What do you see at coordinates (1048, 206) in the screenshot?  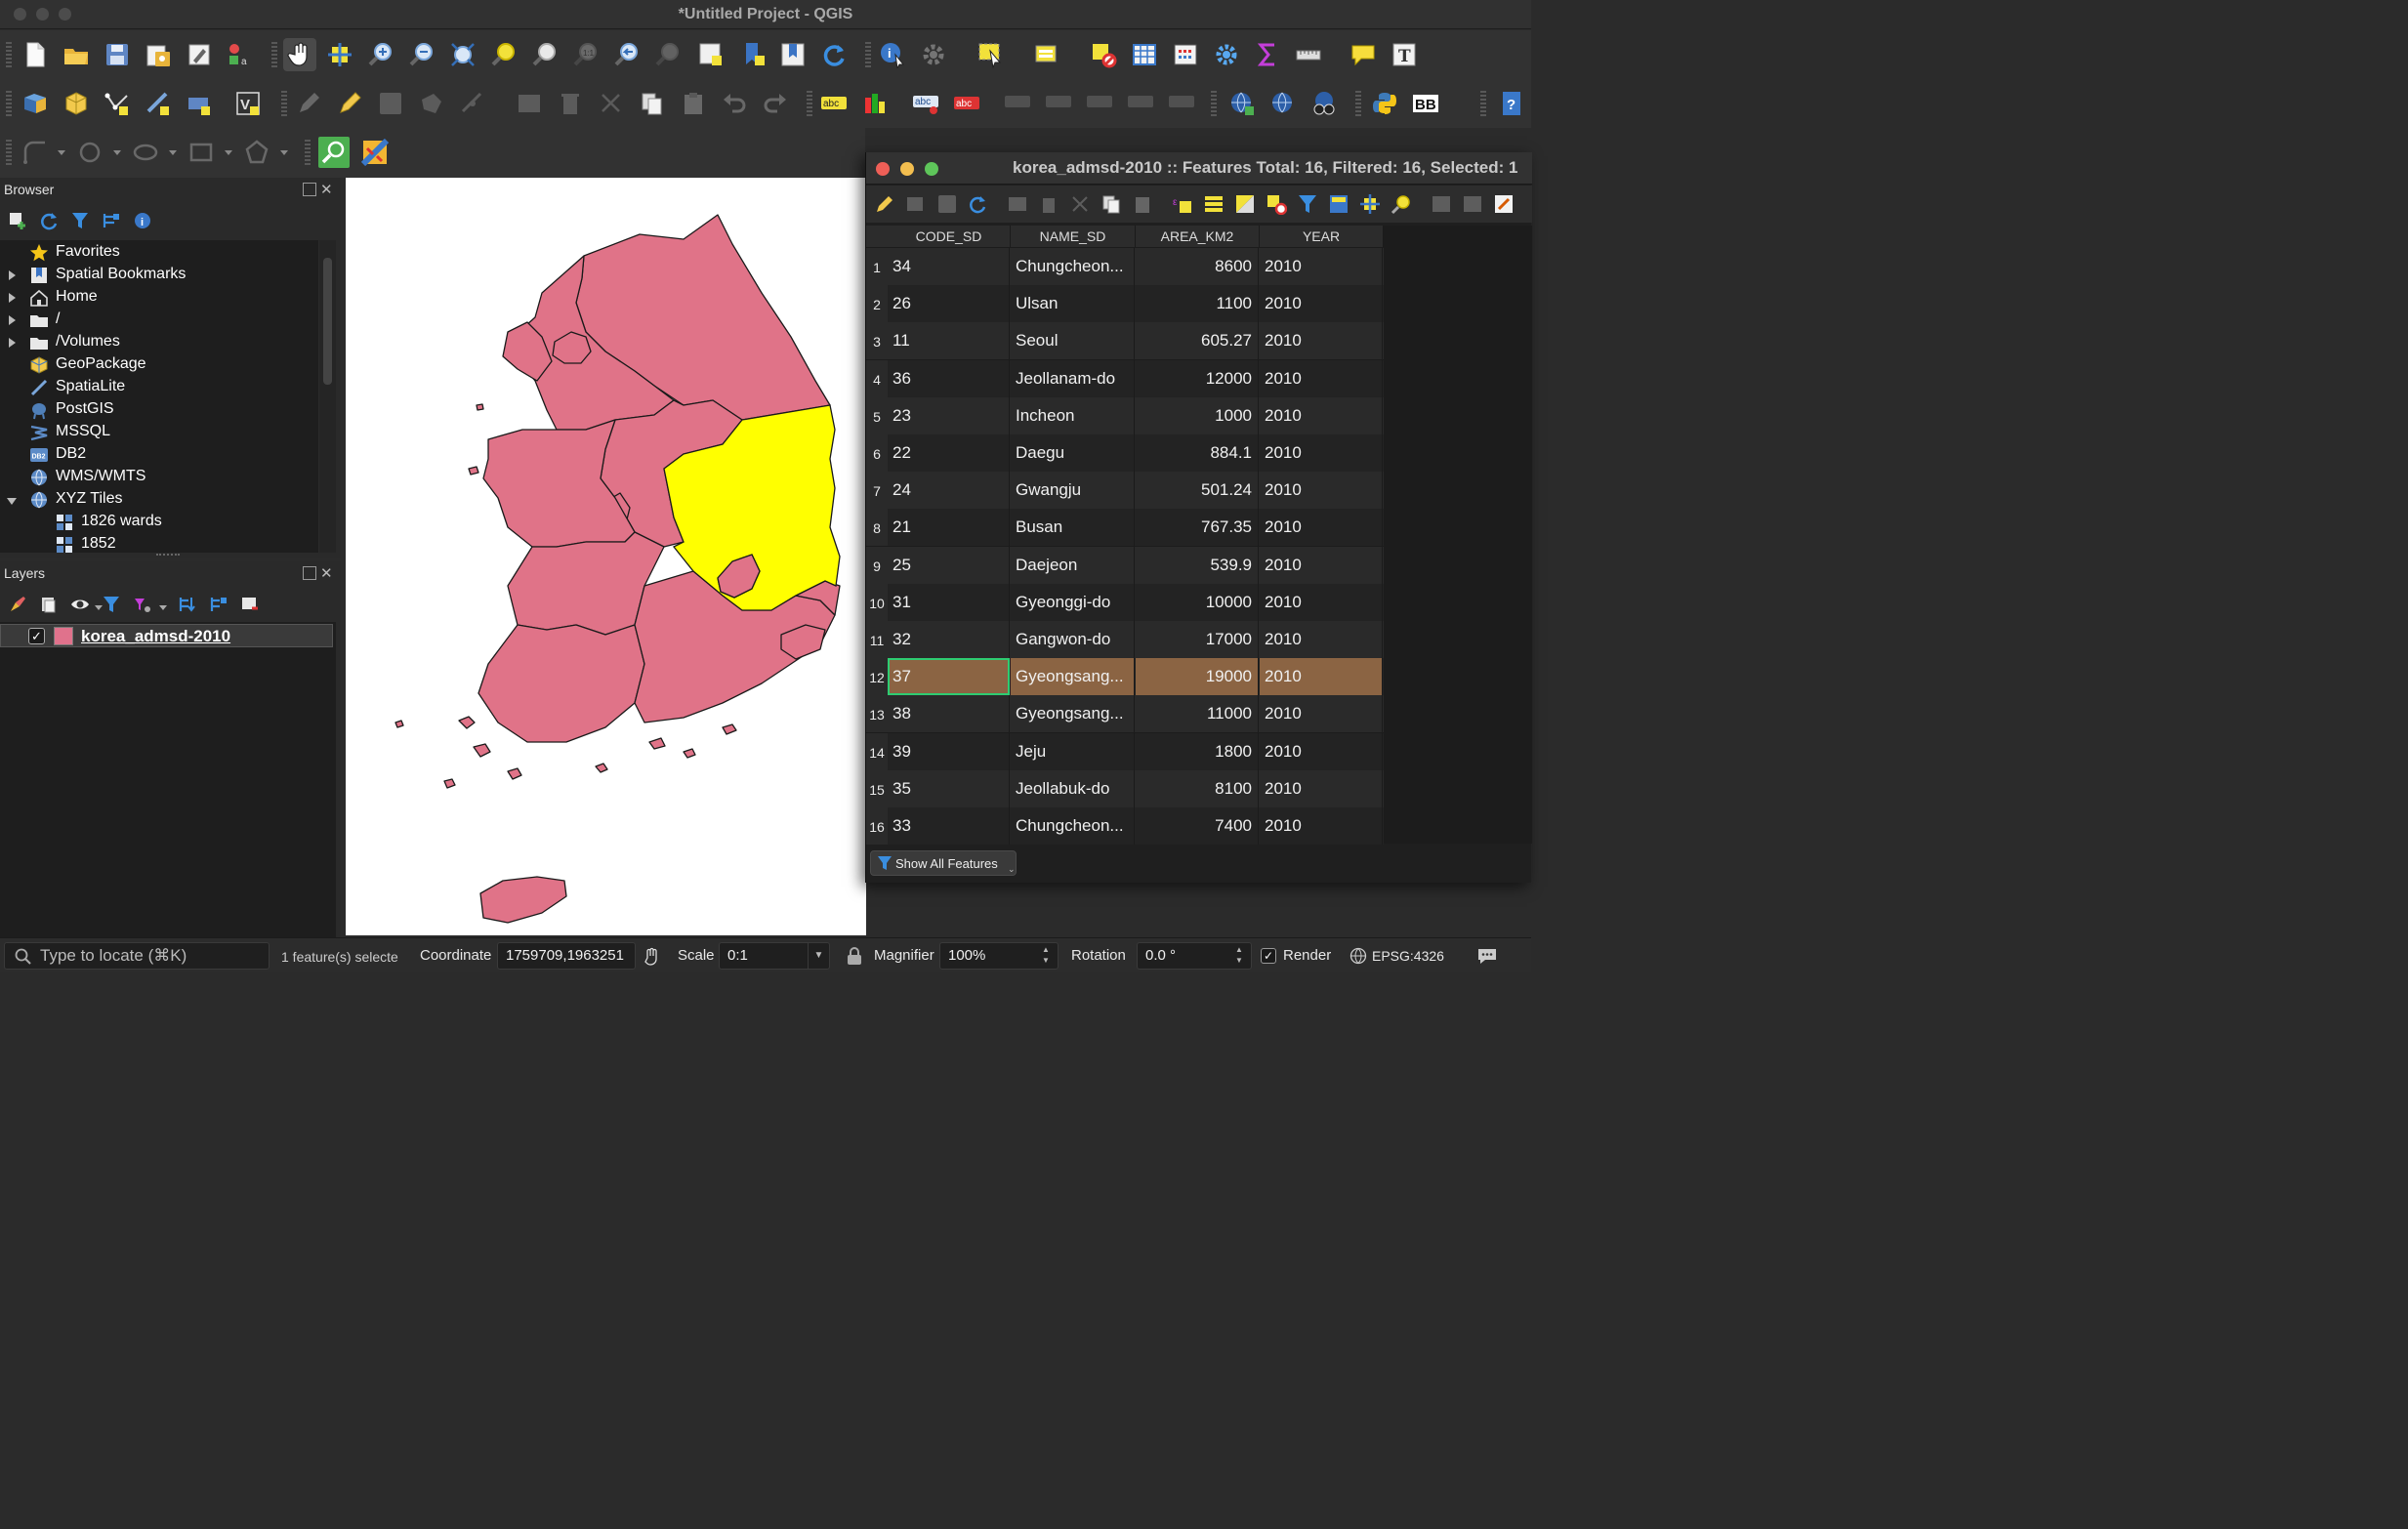 I see `delete-feature-icon` at bounding box center [1048, 206].